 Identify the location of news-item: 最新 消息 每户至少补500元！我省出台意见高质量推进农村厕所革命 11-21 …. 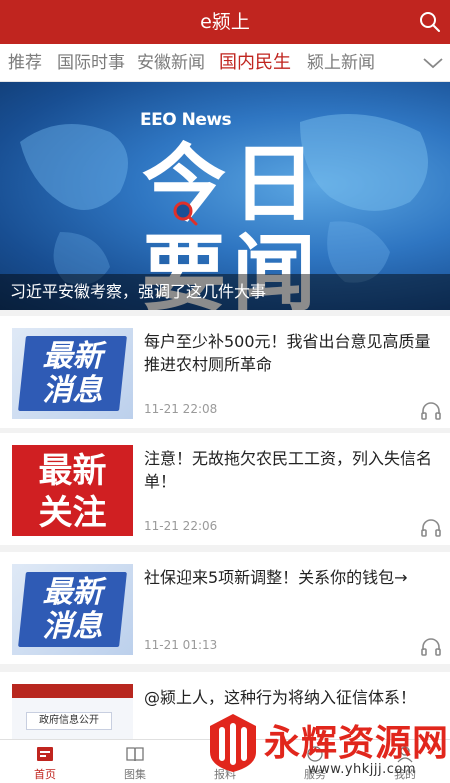
(225, 372).